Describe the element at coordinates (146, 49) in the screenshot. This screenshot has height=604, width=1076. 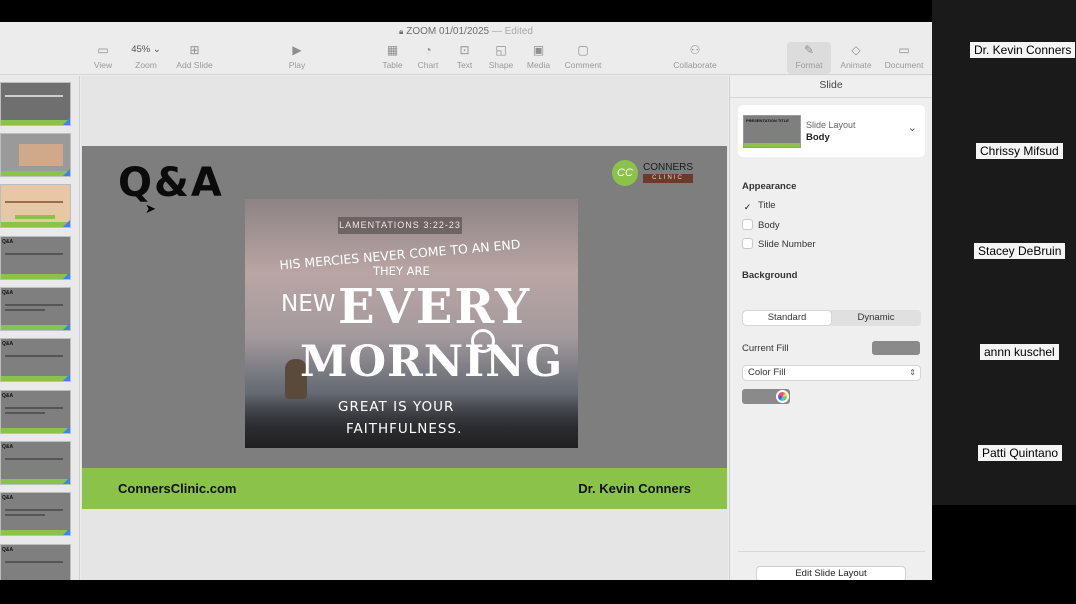
I see `zoom-value: 45% ⌄` at that location.